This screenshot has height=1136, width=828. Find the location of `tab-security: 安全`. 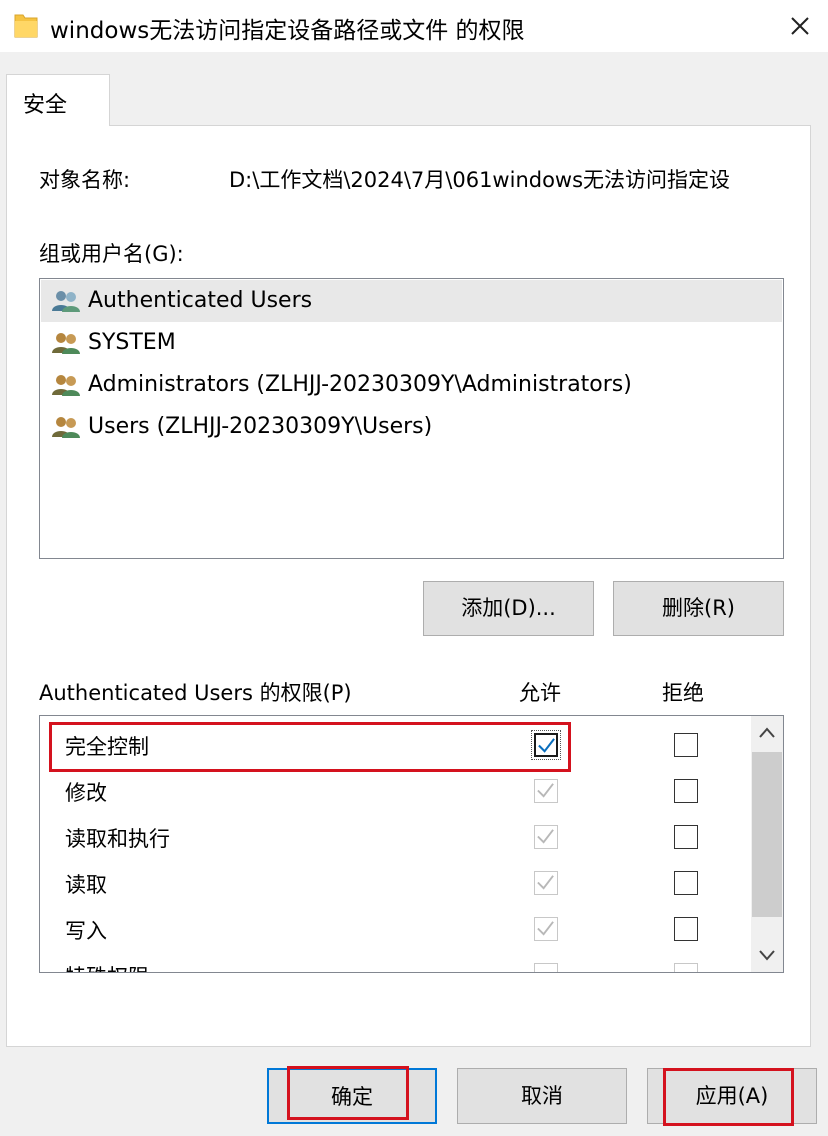

tab-security: 安全 is located at coordinates (58, 100).